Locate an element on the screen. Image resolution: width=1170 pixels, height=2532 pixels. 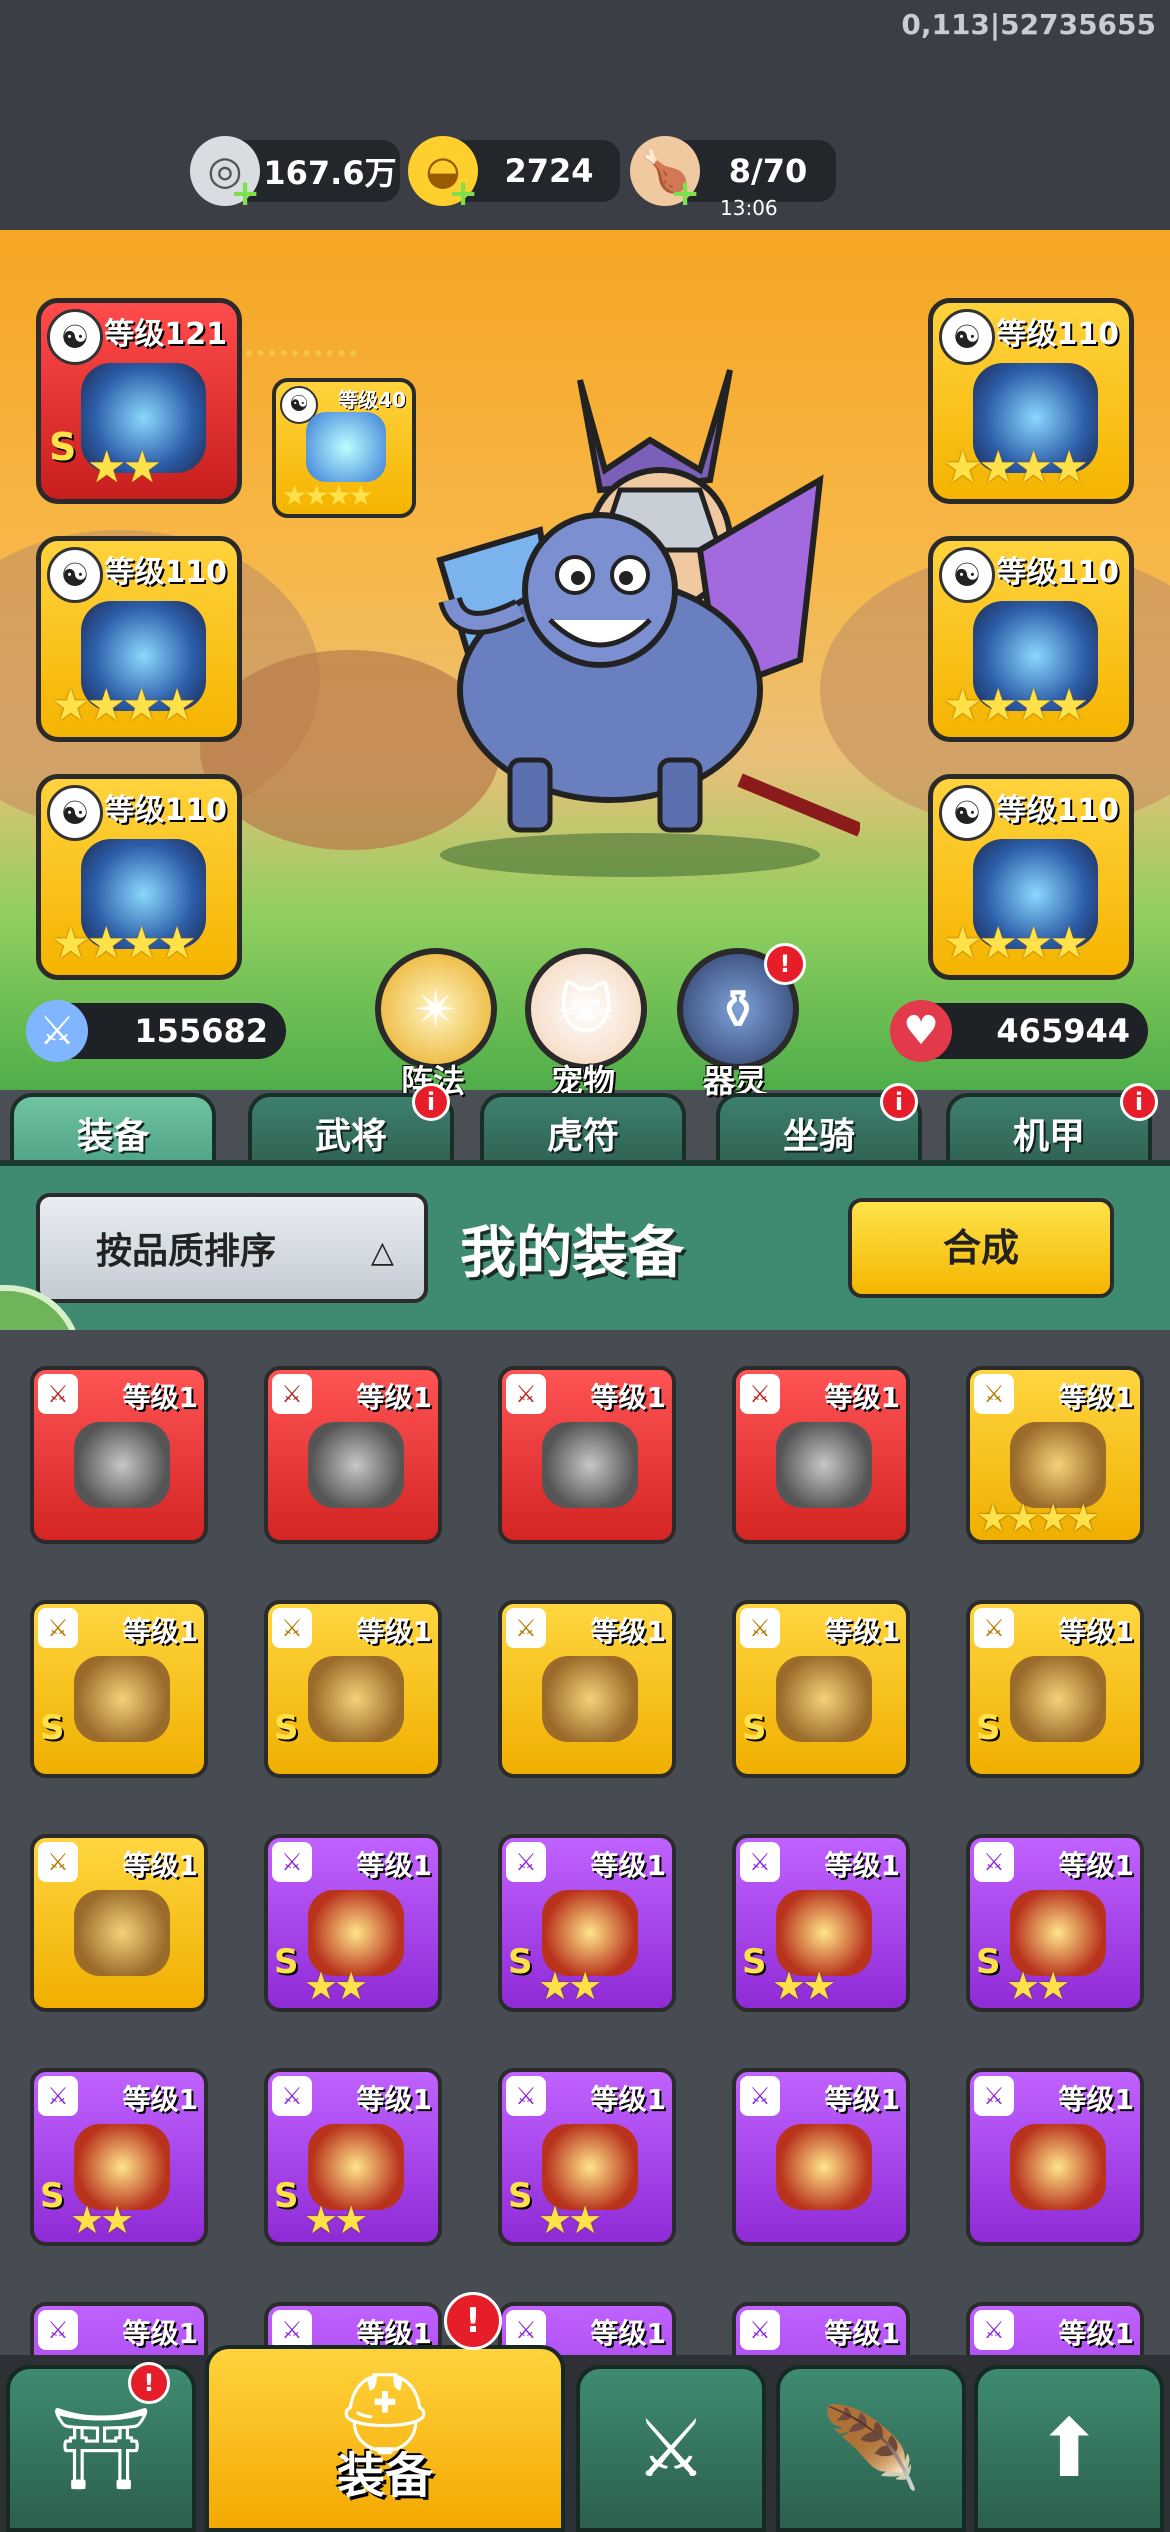
sort-dropdown: 按品质排序 △ is located at coordinates (232, 1248).